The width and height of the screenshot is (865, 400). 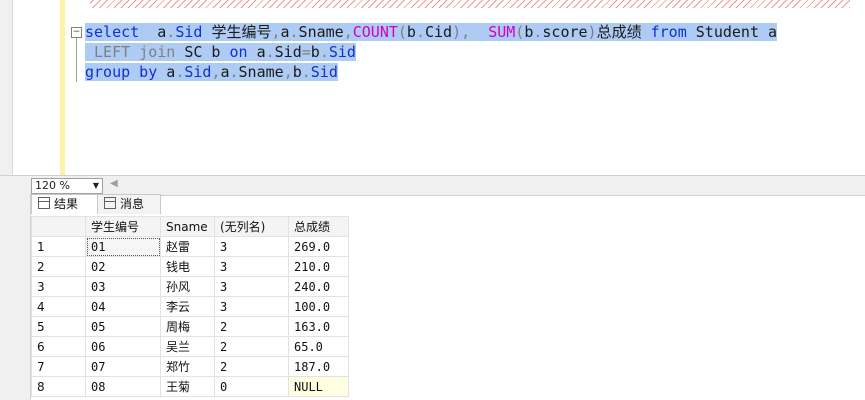 I want to click on table-row: 5 05 周梅 2 163.0, so click(x=190, y=326).